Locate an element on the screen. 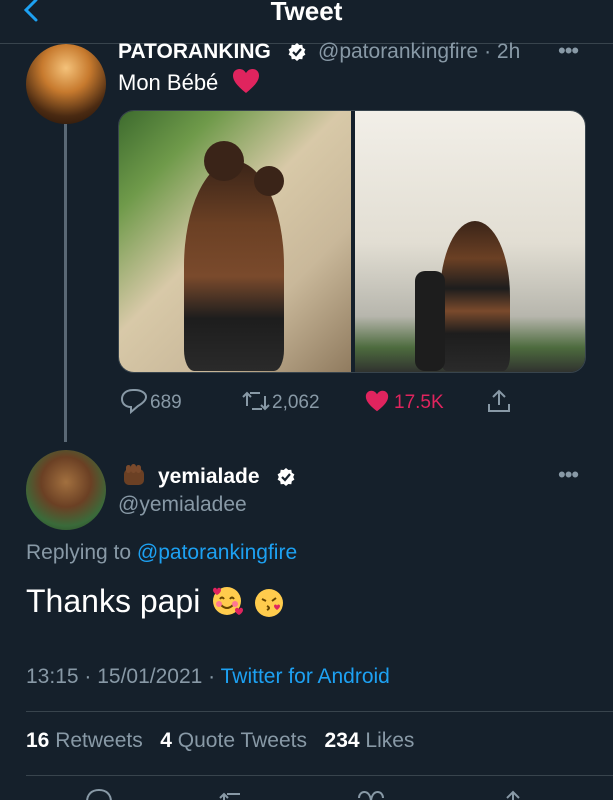  likes-count: 234 is located at coordinates (342, 740).